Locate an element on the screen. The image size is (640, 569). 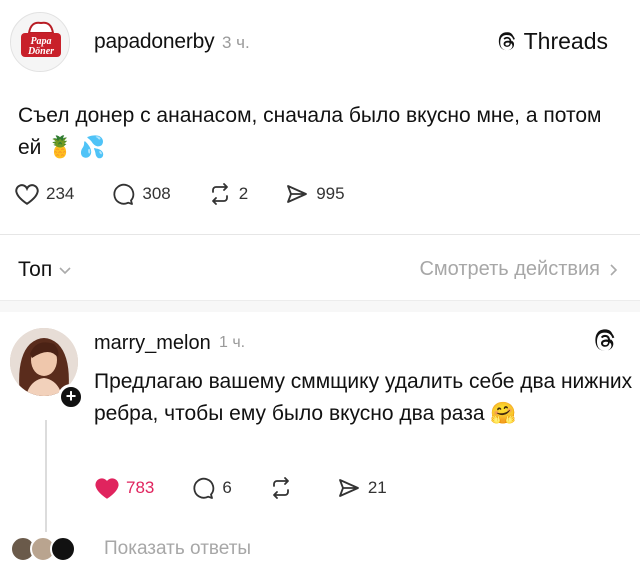
repost-button: 2 is located at coordinates (227, 194).